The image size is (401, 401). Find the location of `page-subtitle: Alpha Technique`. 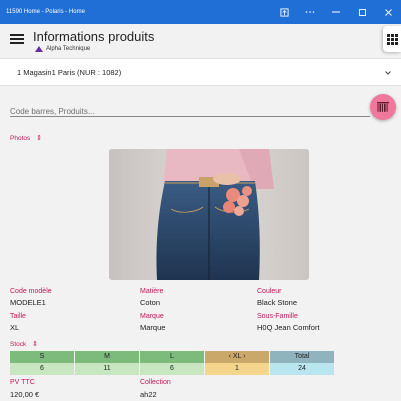

page-subtitle: Alpha Technique is located at coordinates (62, 49).